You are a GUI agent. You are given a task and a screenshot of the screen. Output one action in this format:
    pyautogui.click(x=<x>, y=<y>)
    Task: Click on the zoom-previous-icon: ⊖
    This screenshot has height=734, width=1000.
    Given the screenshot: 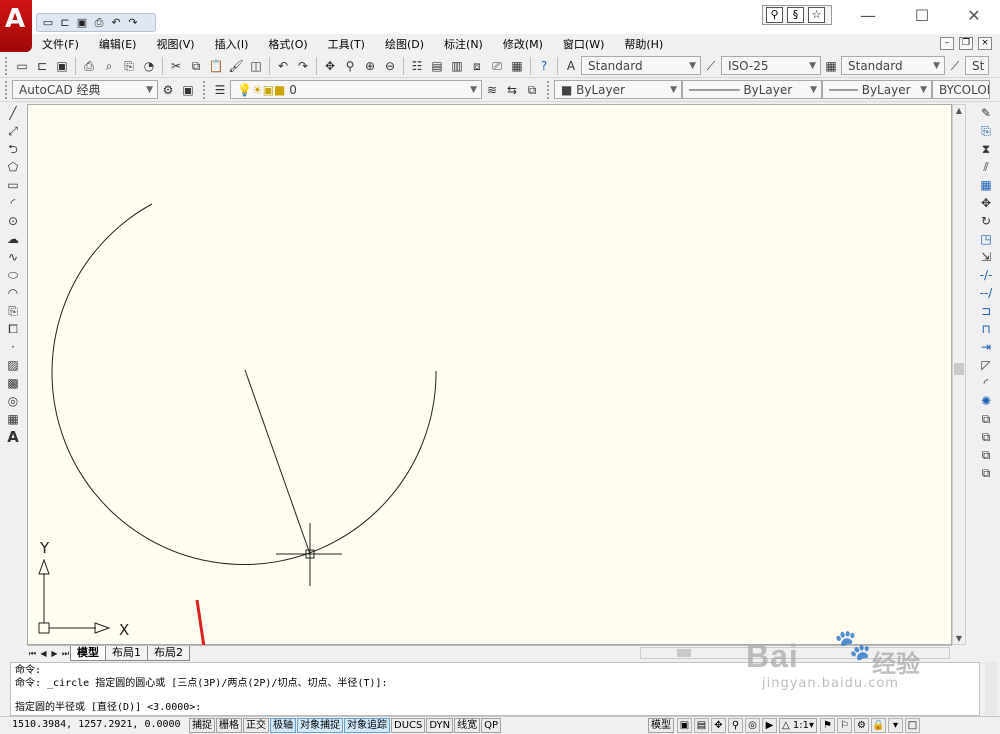 What is the action you would take?
    pyautogui.click(x=390, y=66)
    